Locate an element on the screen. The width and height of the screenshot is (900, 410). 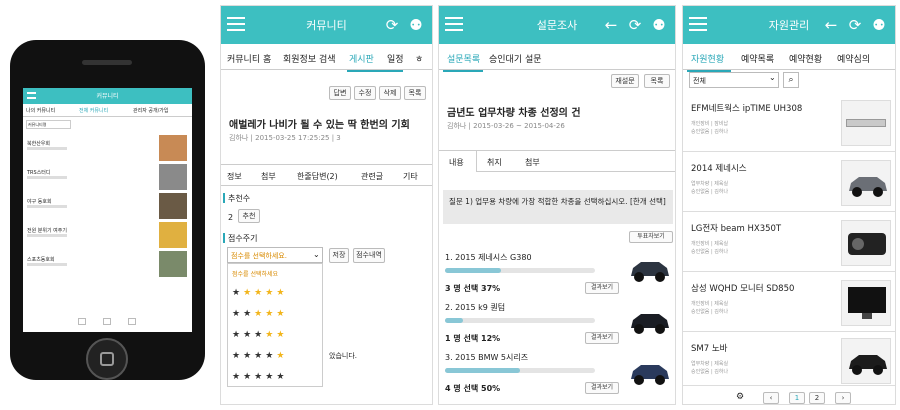
subtab-attachment: 첨부 is located at coordinates (532, 162).